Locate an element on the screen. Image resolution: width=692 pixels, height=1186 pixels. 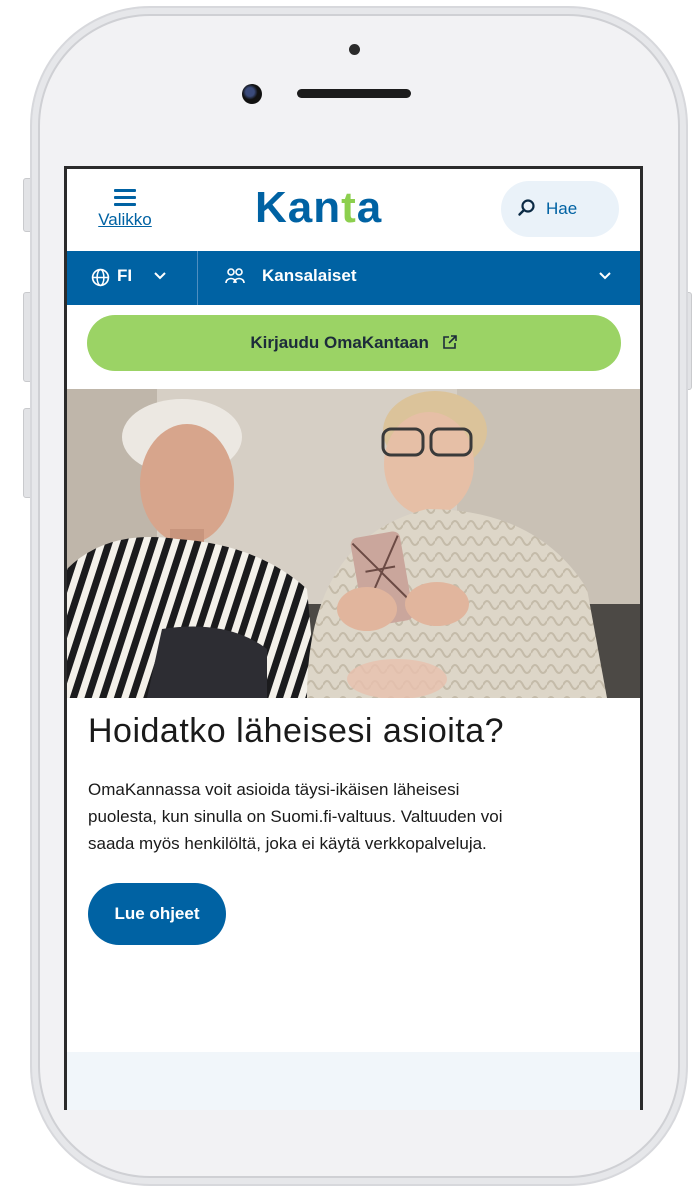
article-title: Hoidatko läheisesi asioita? is located at coordinates (296, 731).